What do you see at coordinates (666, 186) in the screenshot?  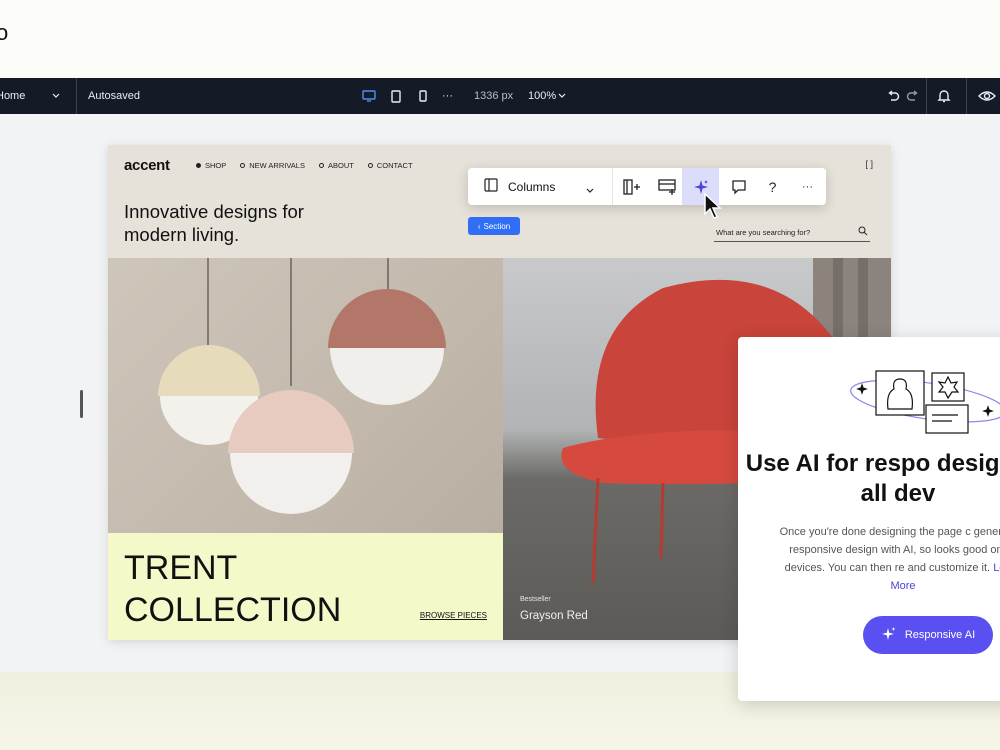 I see `add-section-icon` at bounding box center [666, 186].